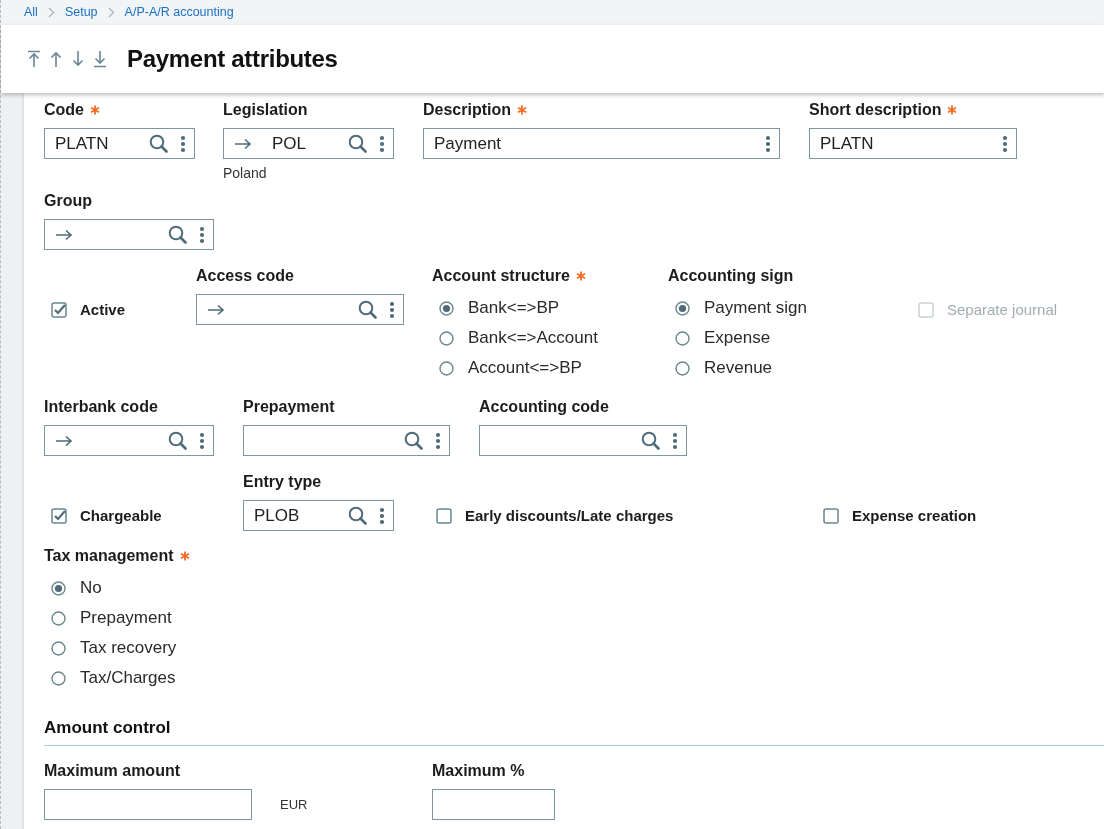 This screenshot has width=1104, height=829. Describe the element at coordinates (478, 771) in the screenshot. I see `field-label: Maximum %` at that location.